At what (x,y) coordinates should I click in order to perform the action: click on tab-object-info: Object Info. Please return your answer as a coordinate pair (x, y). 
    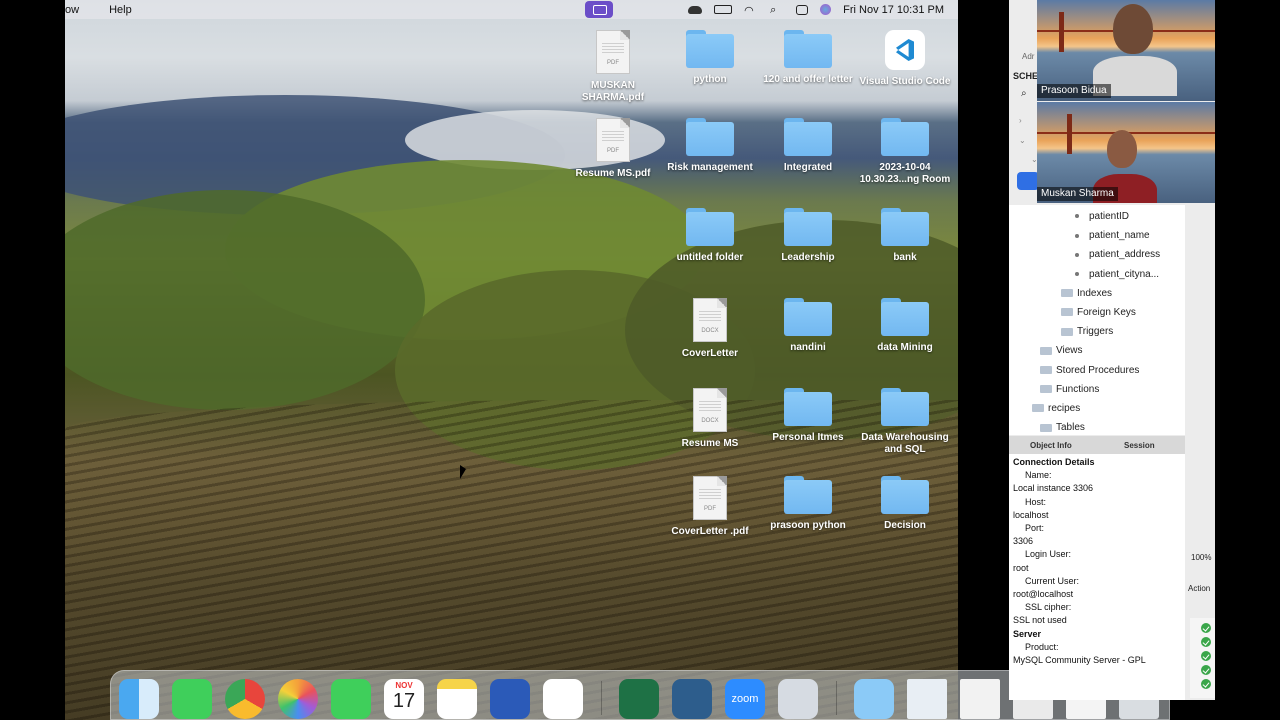
    Looking at the image, I should click on (1051, 445).